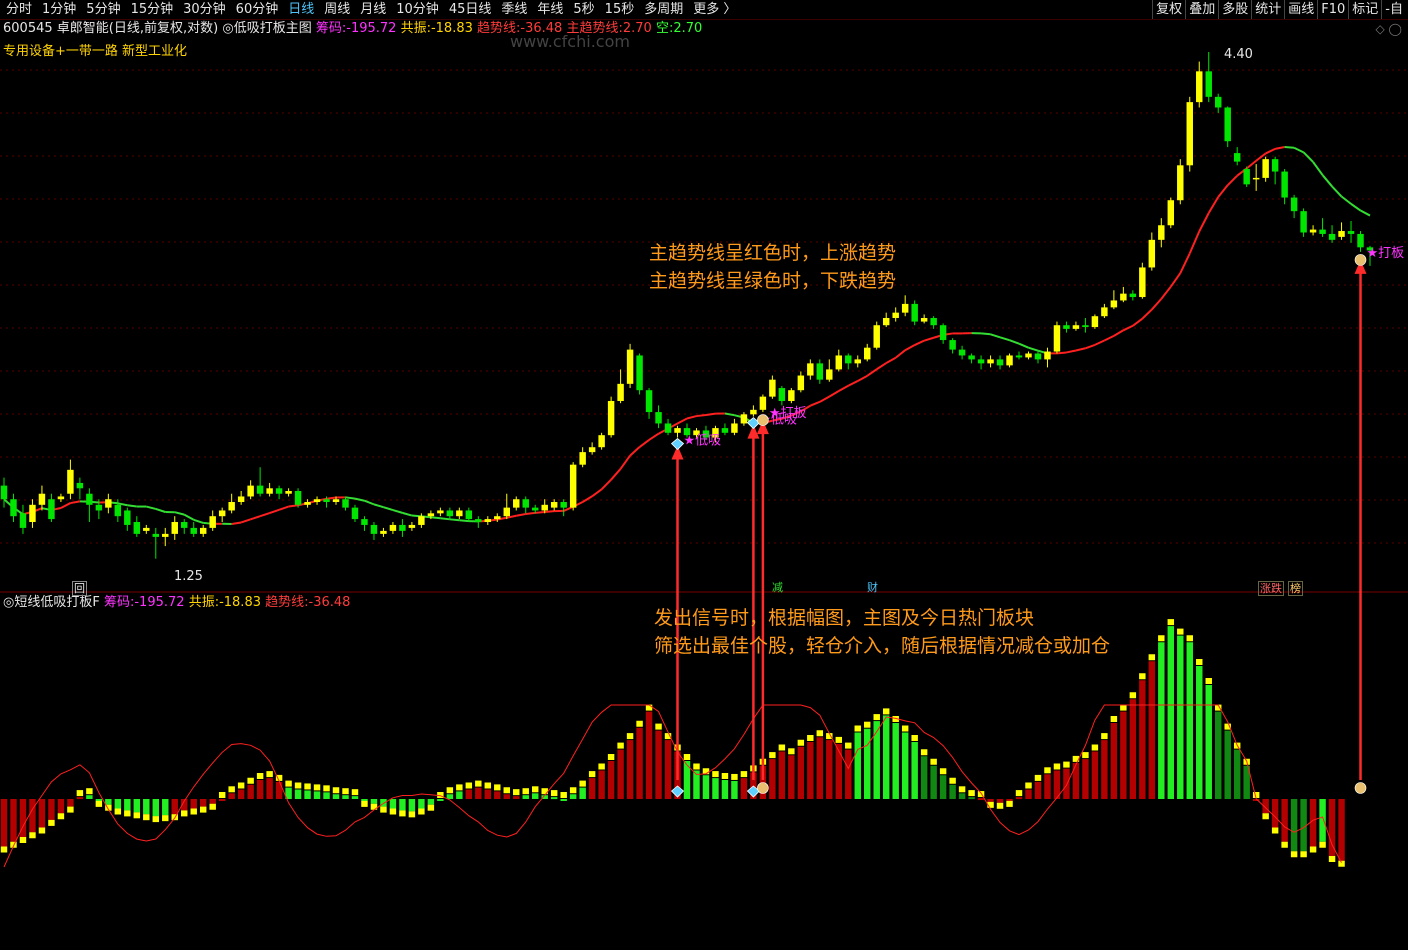  What do you see at coordinates (777, 587) in the screenshot?
I see `marker-jian: 减` at bounding box center [777, 587].